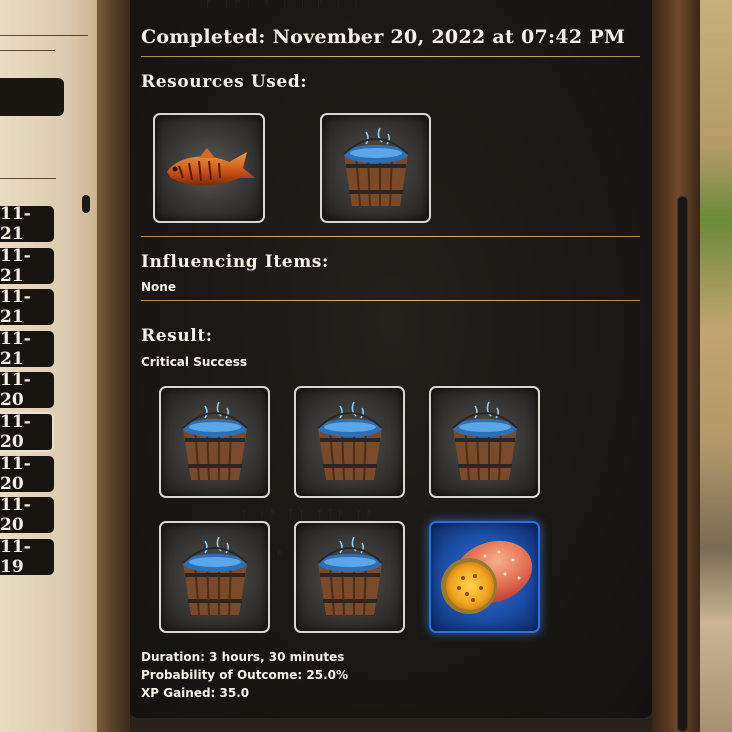  Describe the element at coordinates (235, 262) in the screenshot. I see `influencing-items-heading: Influencing Items:` at that location.